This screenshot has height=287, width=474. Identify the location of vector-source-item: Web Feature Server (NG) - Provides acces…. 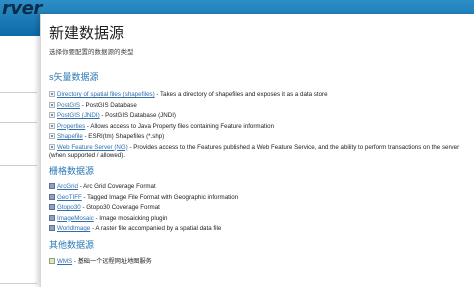
(259, 152).